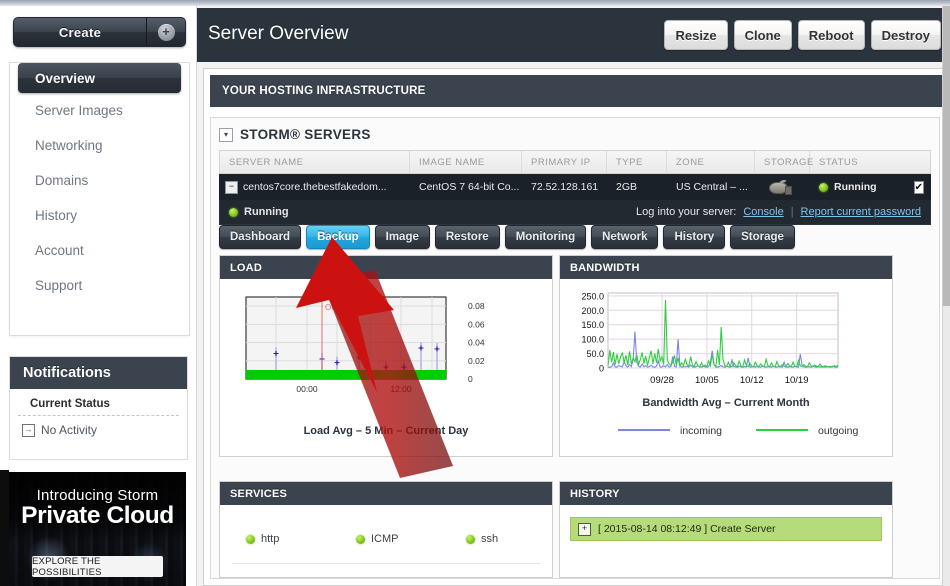  What do you see at coordinates (565, 187) in the screenshot?
I see `primary-ip-cell: 72.52.128.161` at bounding box center [565, 187].